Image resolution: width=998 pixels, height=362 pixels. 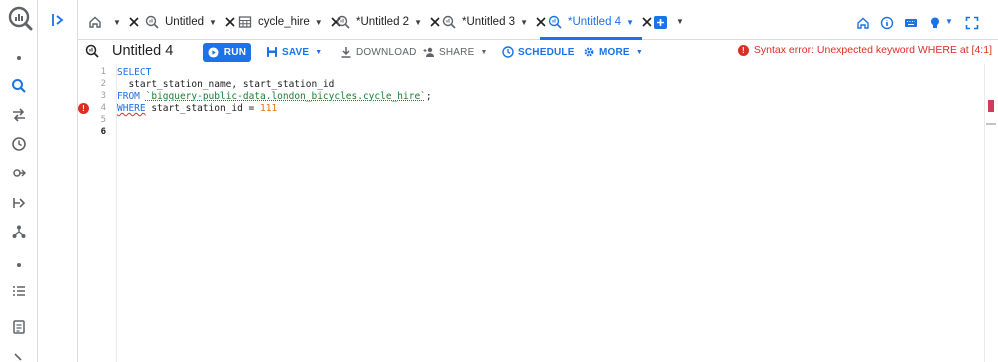 I want to click on keyboard-icon, so click(x=911, y=23).